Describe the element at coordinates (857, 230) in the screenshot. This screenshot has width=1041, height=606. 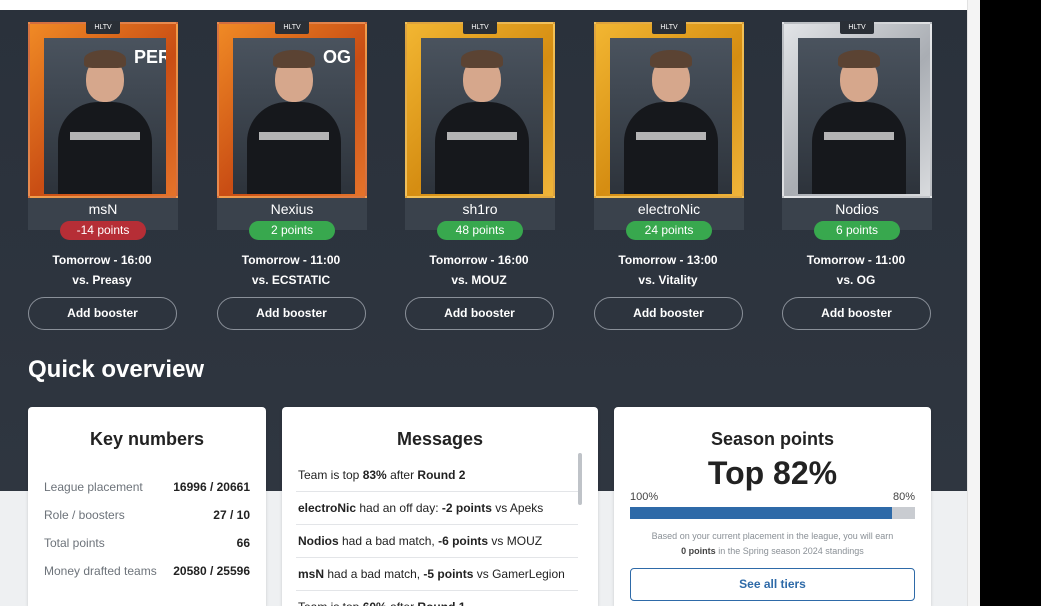
I see `points-pill: 6 points` at that location.